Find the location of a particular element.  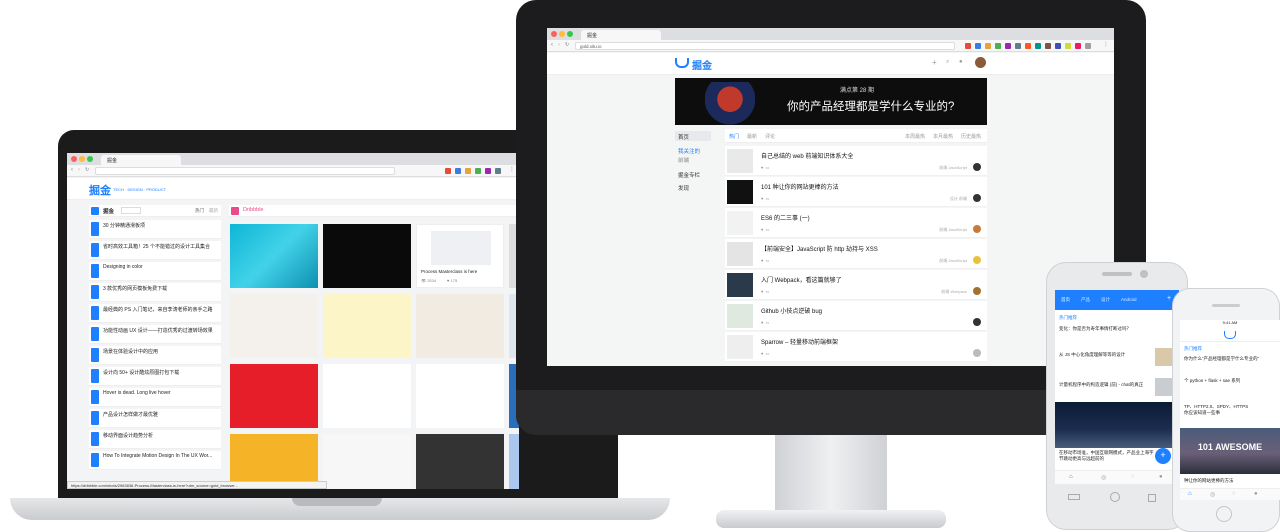

android-back-icon is located at coordinates (1074, 497).